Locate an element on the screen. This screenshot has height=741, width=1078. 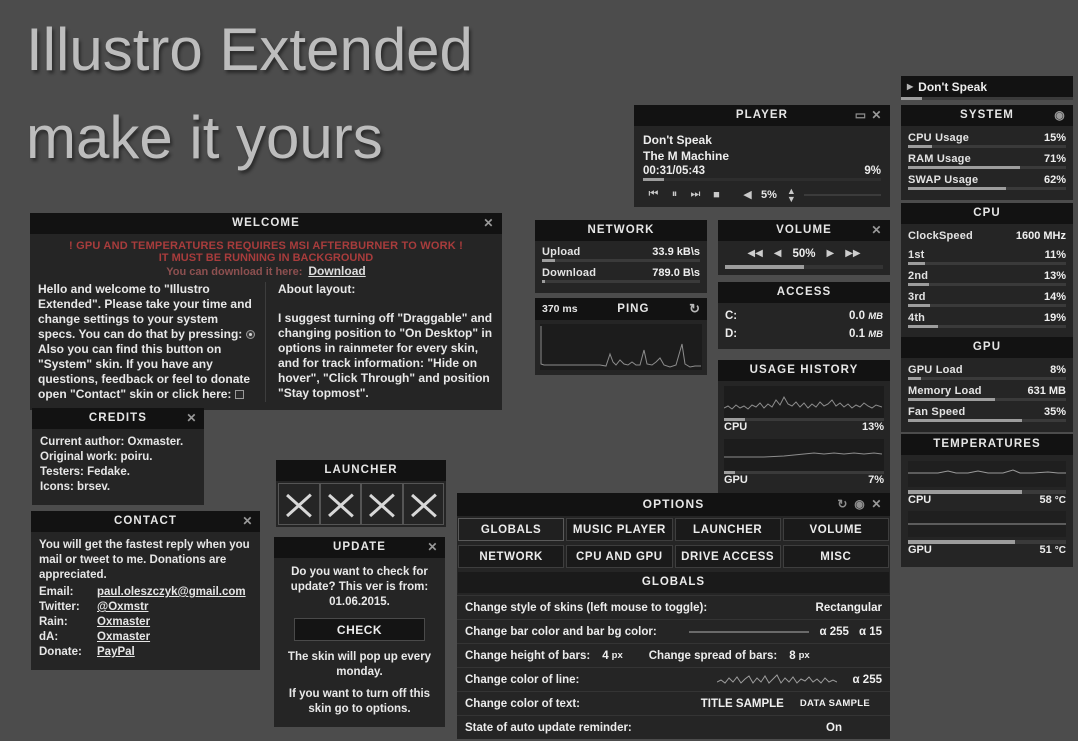
volume-down-icon: ◀ is located at coordinates (778, 253).